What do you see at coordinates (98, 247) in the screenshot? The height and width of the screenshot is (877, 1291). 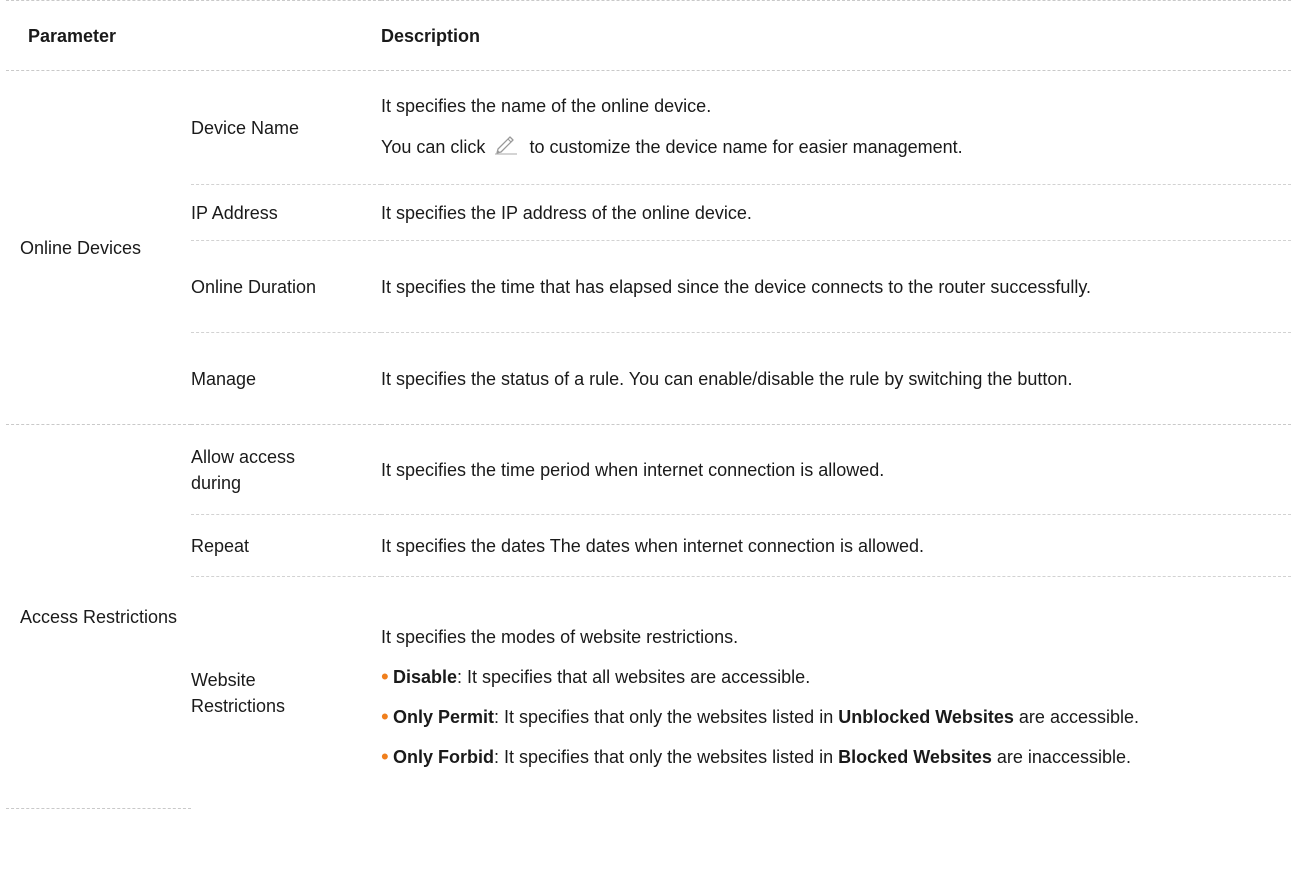 I see `group-label-online-devices: Online Devices` at bounding box center [98, 247].